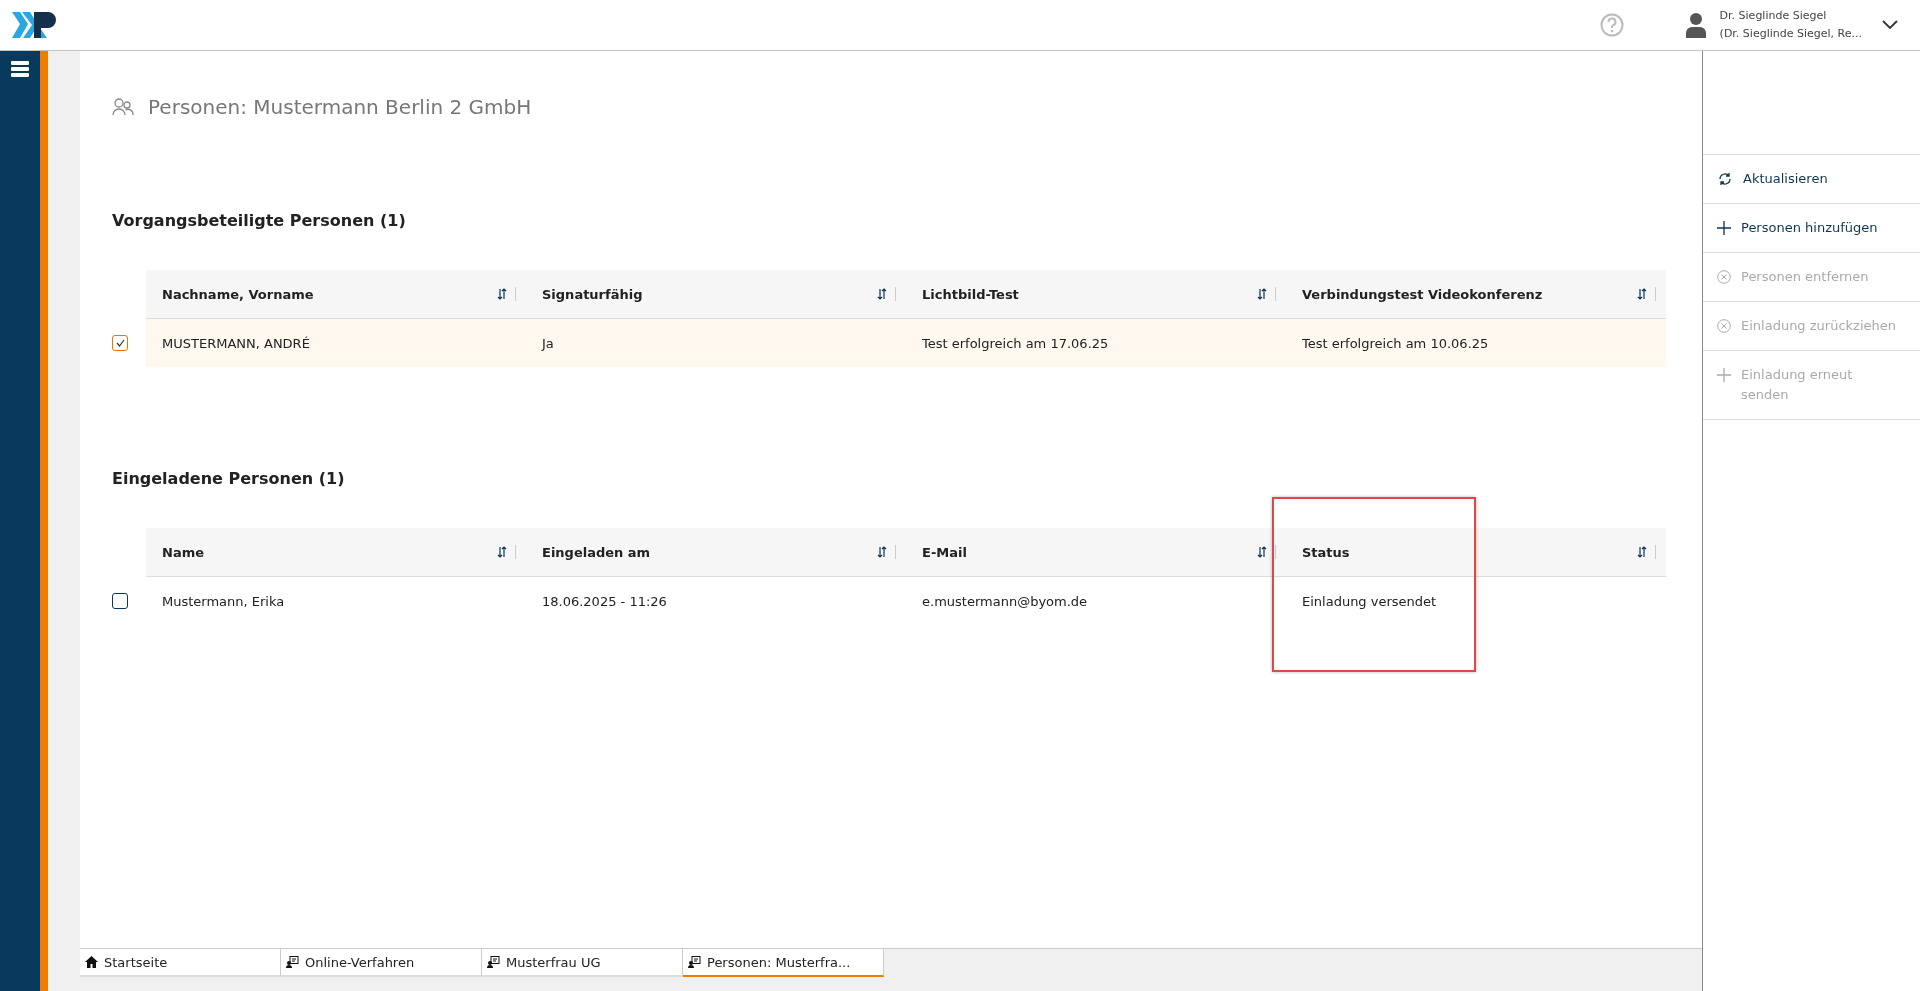  Describe the element at coordinates (336, 294) in the screenshot. I see `column-header: Nachname, Vorname` at that location.